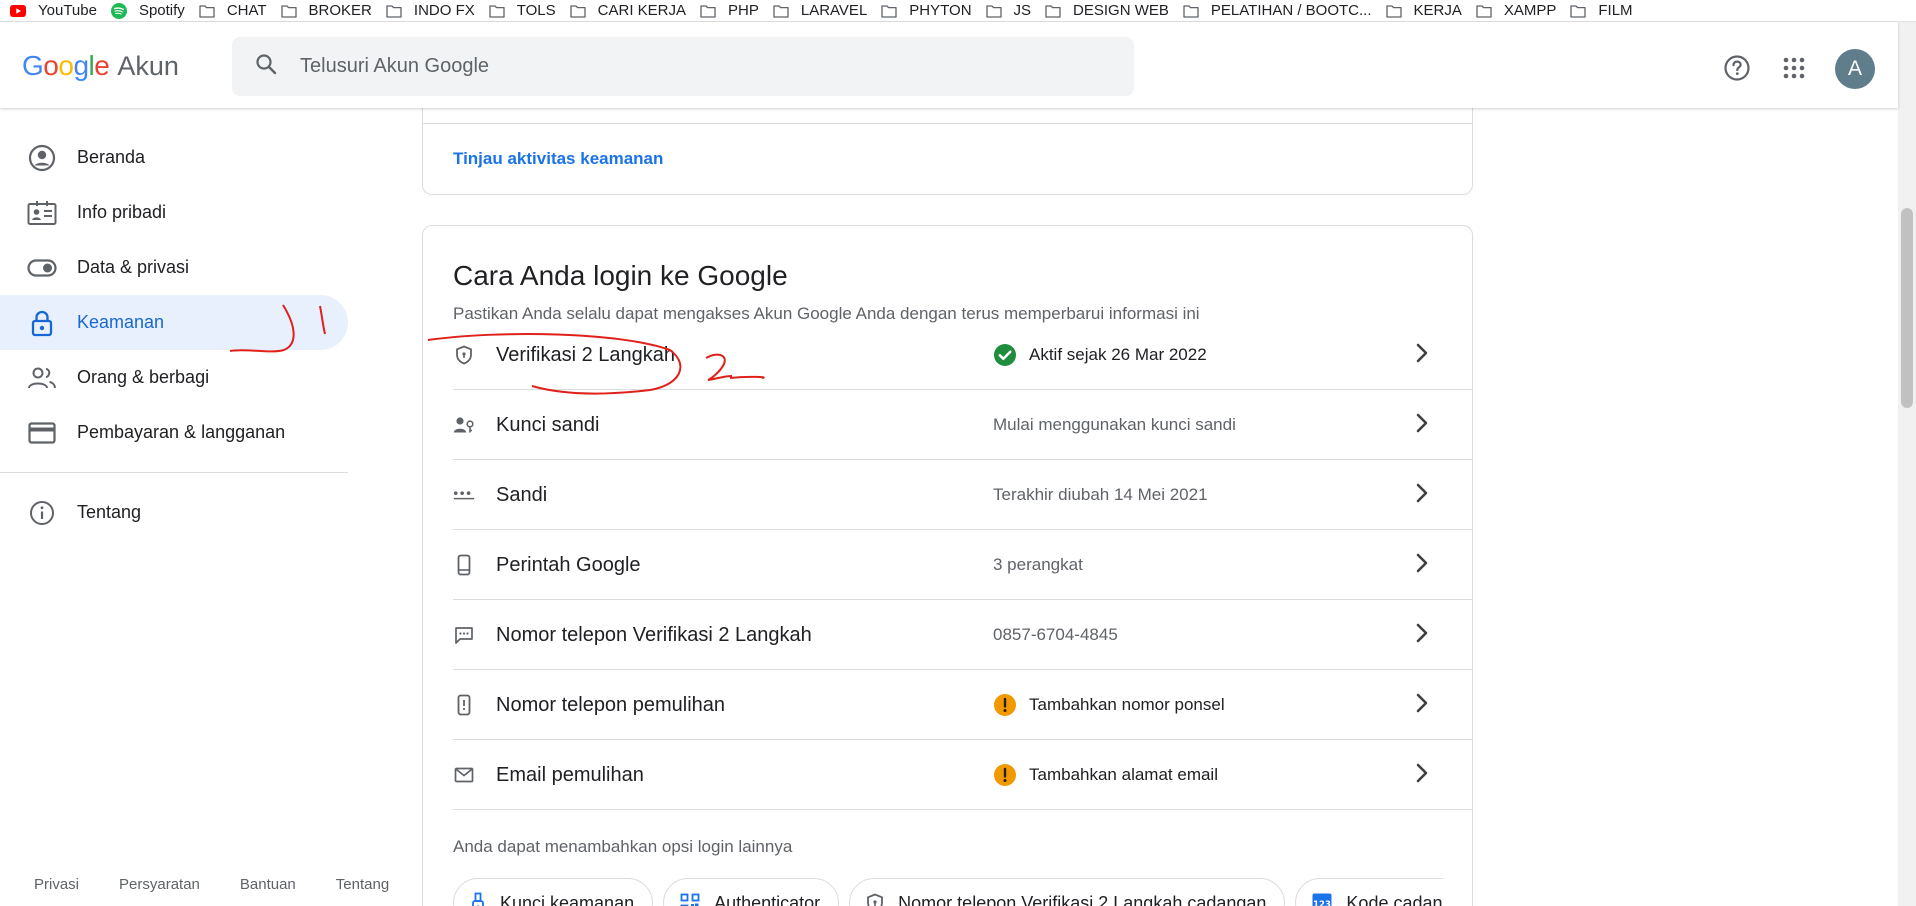 The width and height of the screenshot is (1916, 906). I want to click on signin-row-label: Perintah Google, so click(568, 564).